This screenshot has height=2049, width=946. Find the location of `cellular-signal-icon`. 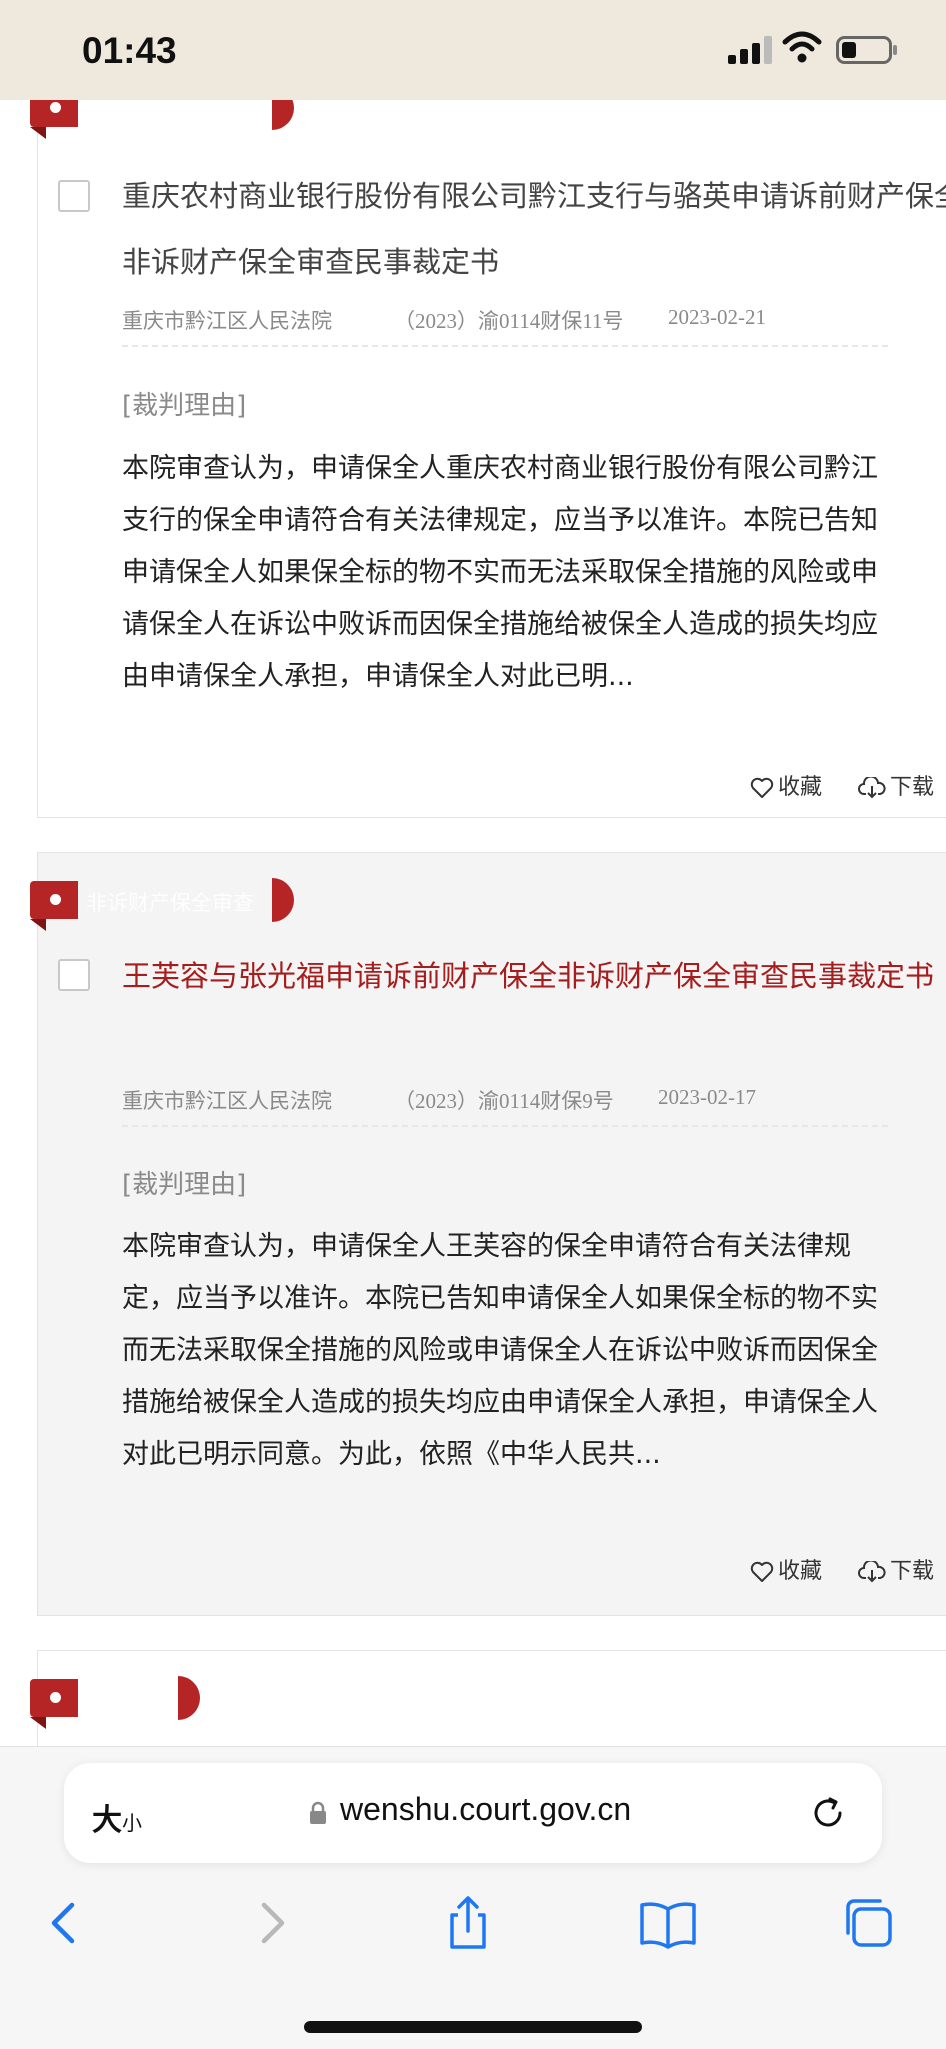

cellular-signal-icon is located at coordinates (750, 50).